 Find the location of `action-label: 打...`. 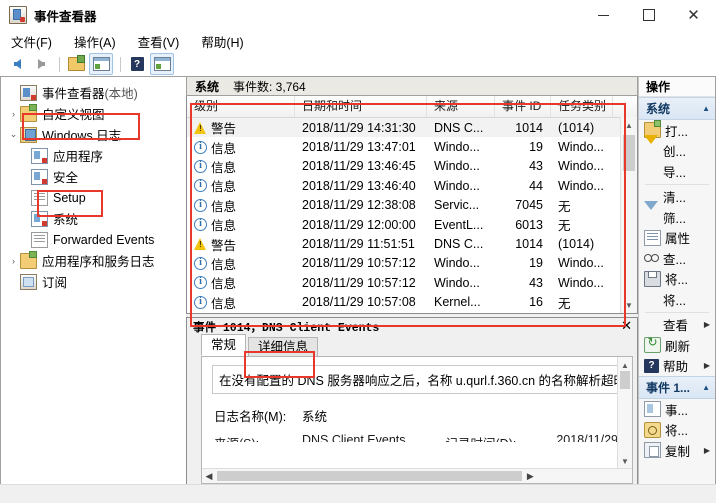

action-label: 打... is located at coordinates (676, 131).